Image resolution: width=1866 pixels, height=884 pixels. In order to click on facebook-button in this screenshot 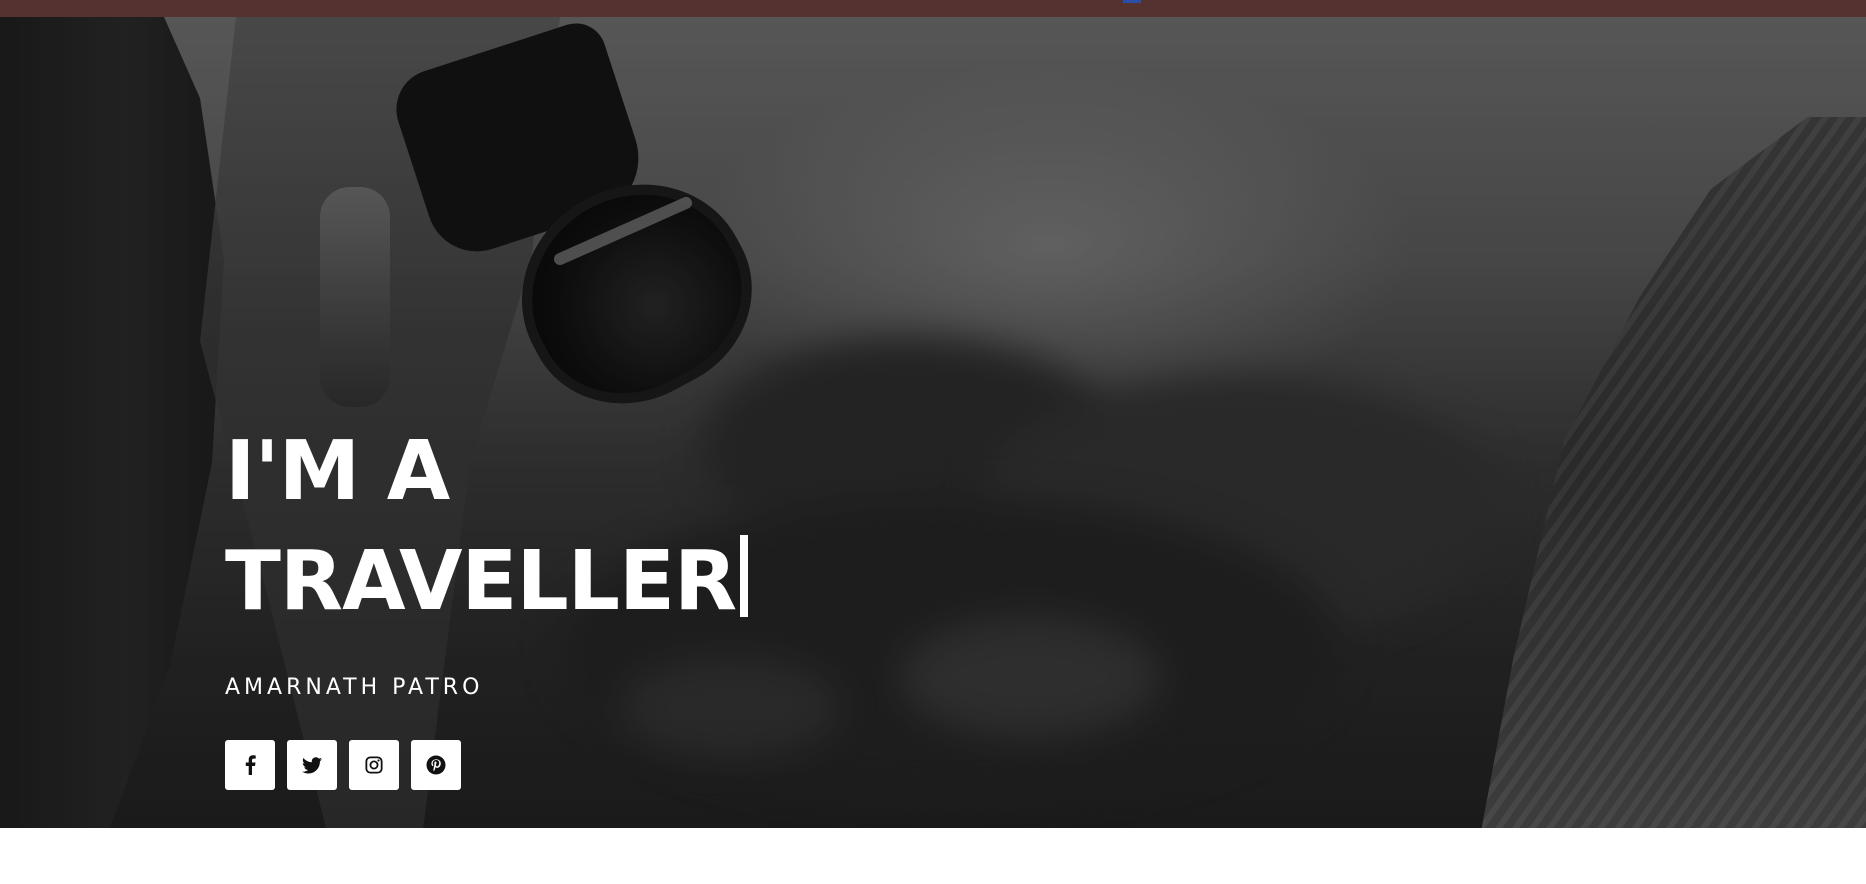, I will do `click(250, 765)`.